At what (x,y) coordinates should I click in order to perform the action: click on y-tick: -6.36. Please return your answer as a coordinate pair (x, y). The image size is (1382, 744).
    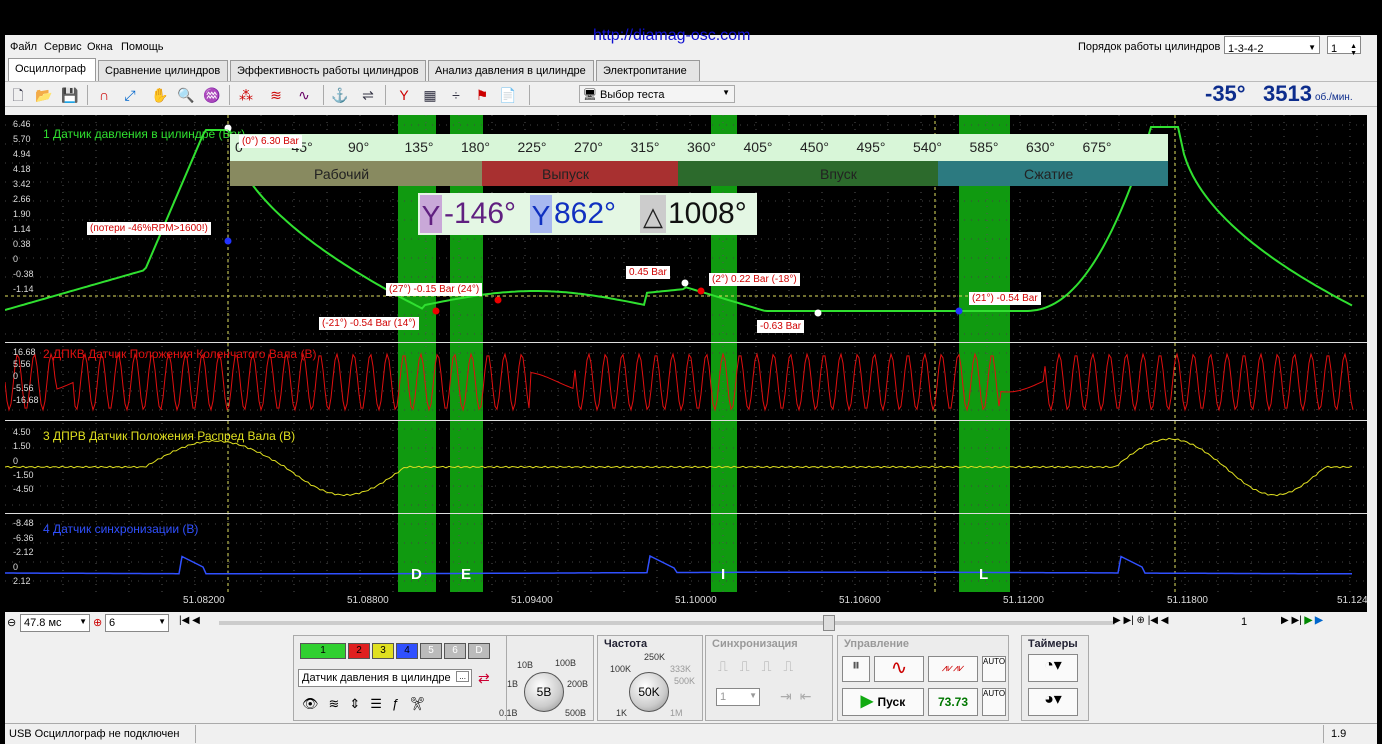
    Looking at the image, I should click on (23, 537).